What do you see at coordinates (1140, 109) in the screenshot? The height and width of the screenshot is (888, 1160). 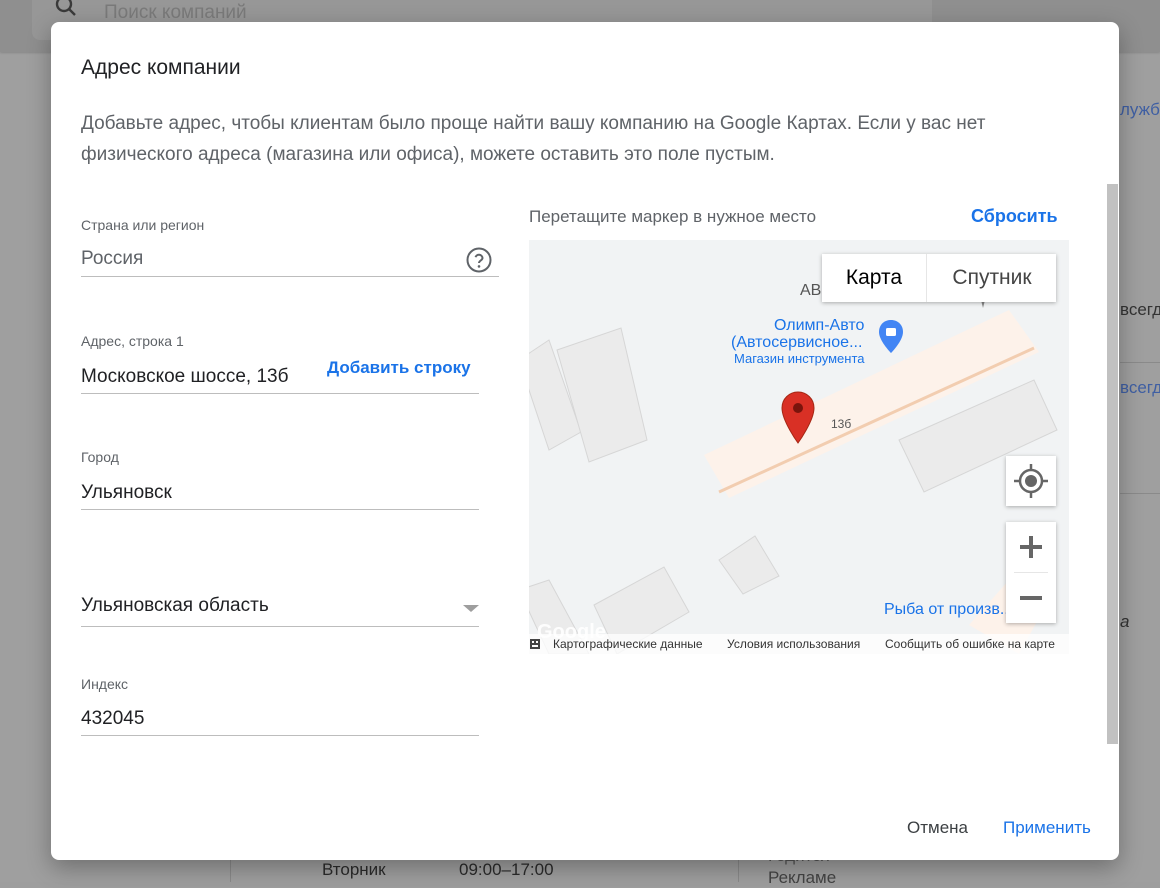 I see `background-link: лужба` at bounding box center [1140, 109].